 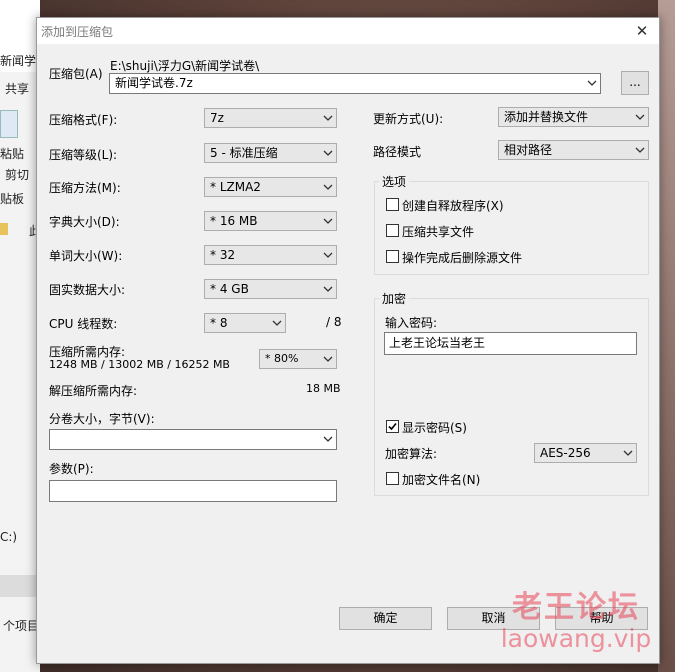 What do you see at coordinates (573, 150) in the screenshot?
I see `path-mode-select: 相对路径` at bounding box center [573, 150].